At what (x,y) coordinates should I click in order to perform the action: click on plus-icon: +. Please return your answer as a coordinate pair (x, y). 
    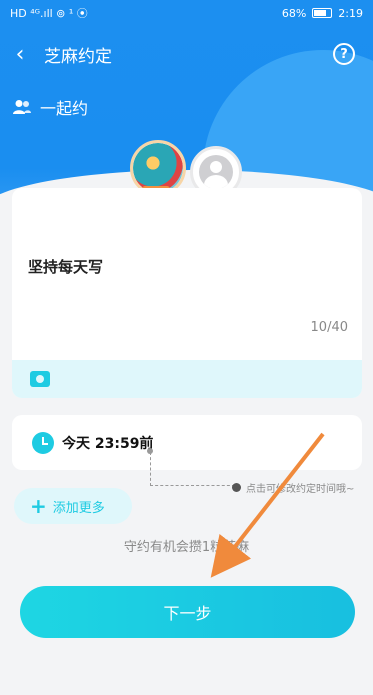
    Looking at the image, I should click on (38, 506).